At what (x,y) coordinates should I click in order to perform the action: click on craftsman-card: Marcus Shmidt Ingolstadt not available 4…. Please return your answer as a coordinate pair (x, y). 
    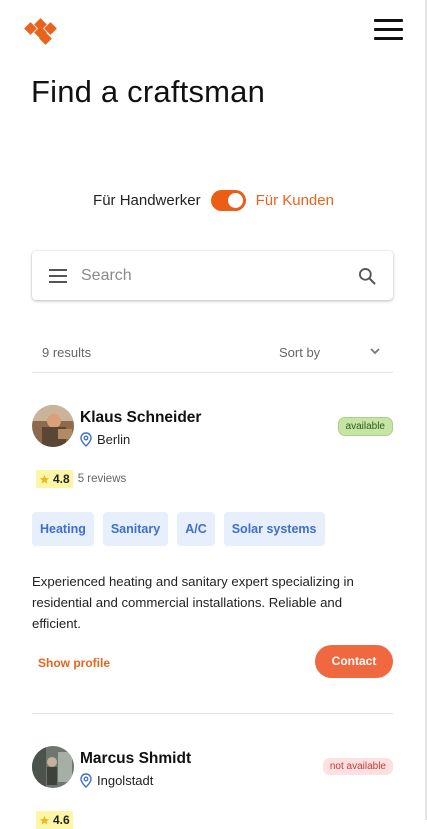
    Looking at the image, I should click on (212, 787).